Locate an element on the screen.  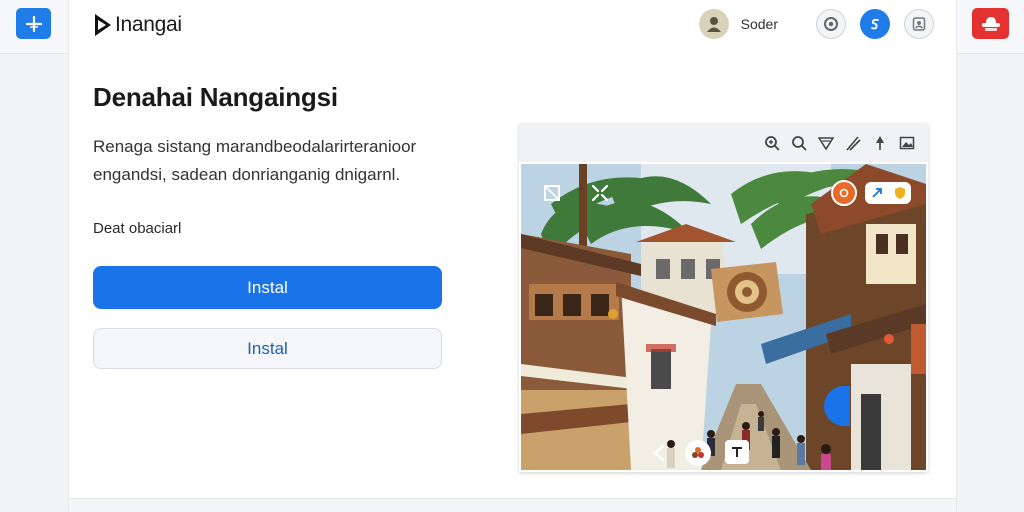
image-icon is located at coordinates (907, 143).